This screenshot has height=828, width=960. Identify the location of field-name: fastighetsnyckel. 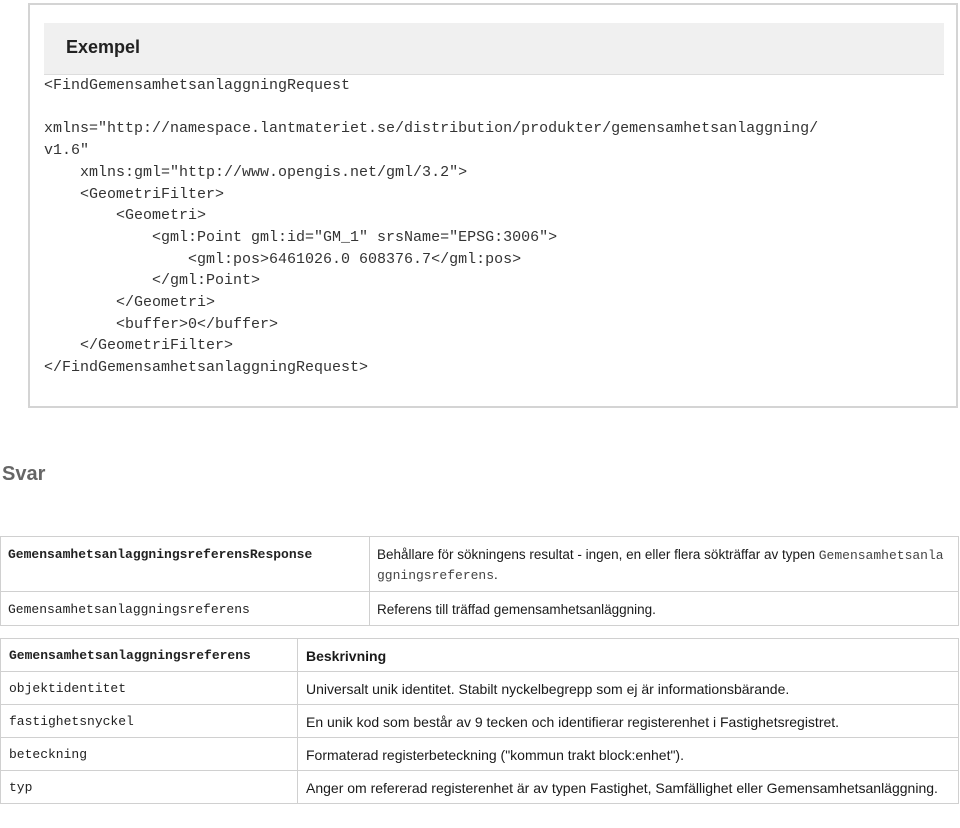
(149, 721).